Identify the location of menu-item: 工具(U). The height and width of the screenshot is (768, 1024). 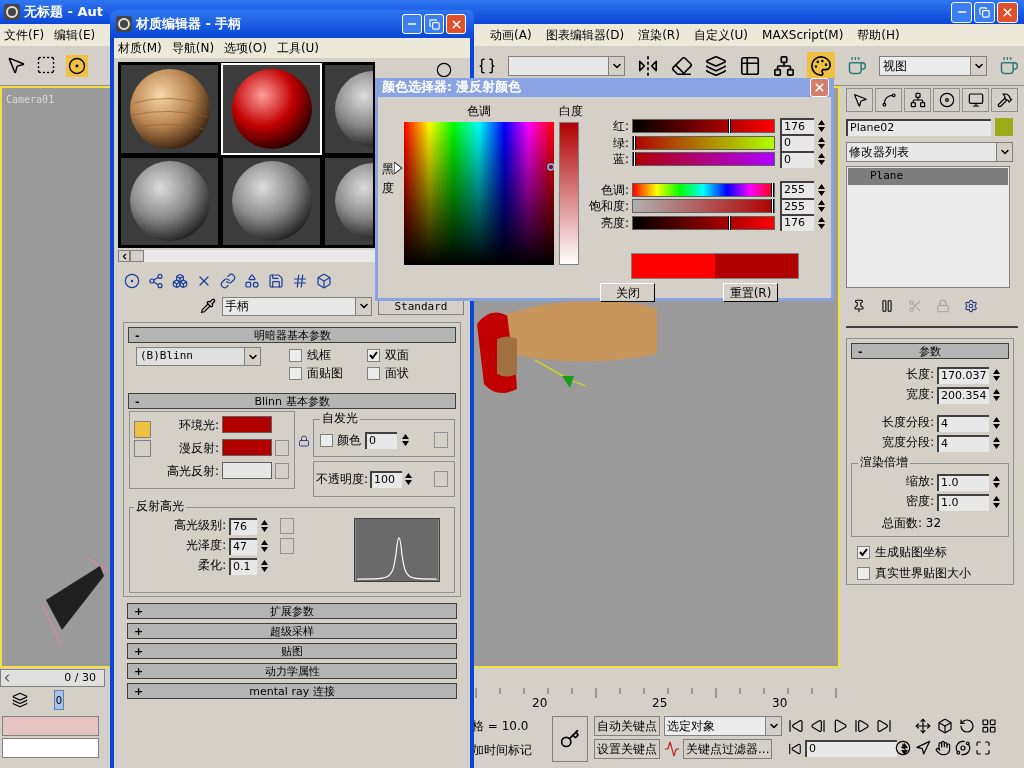
(298, 48).